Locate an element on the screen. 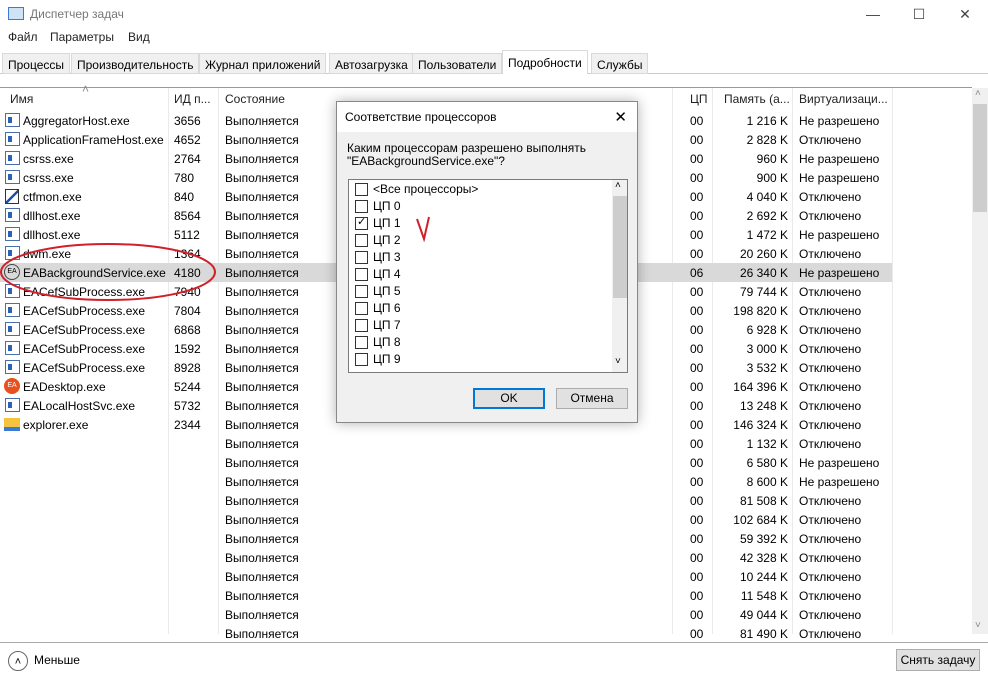 This screenshot has width=988, height=686. processor-label: ЦП 2 is located at coordinates (387, 240).